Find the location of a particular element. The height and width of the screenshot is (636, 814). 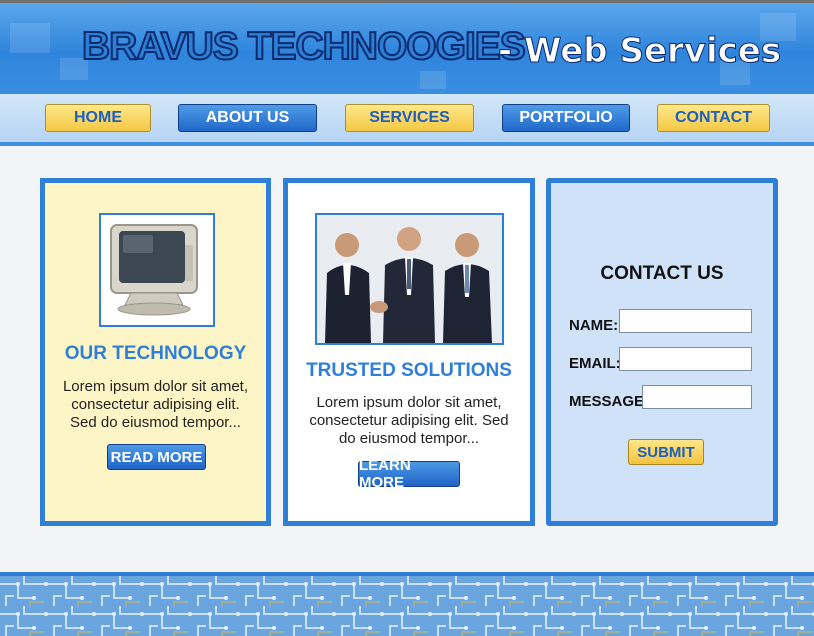

site-header: BRAVUS TECHNOOGIES - Web Services is located at coordinates (407, 47).